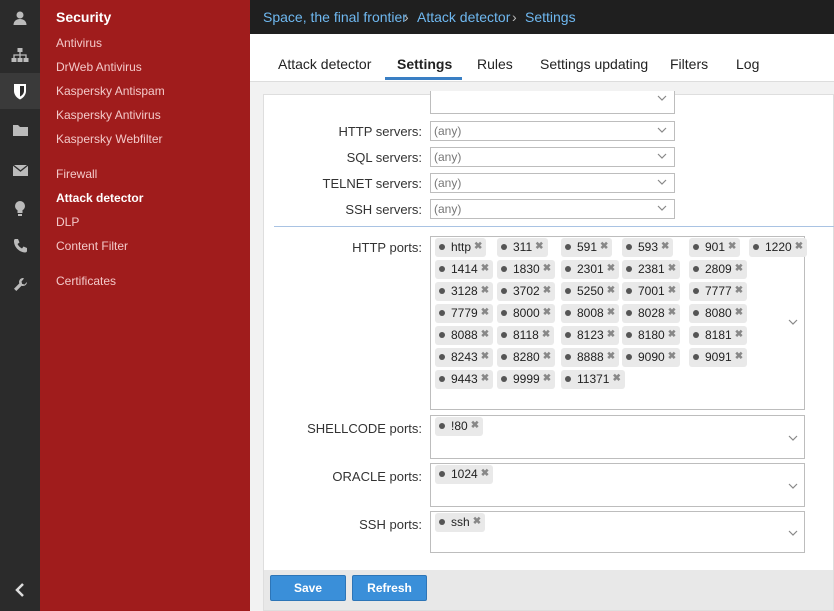 Image resolution: width=834 pixels, height=611 pixels. I want to click on refresh-button: Refresh, so click(389, 588).